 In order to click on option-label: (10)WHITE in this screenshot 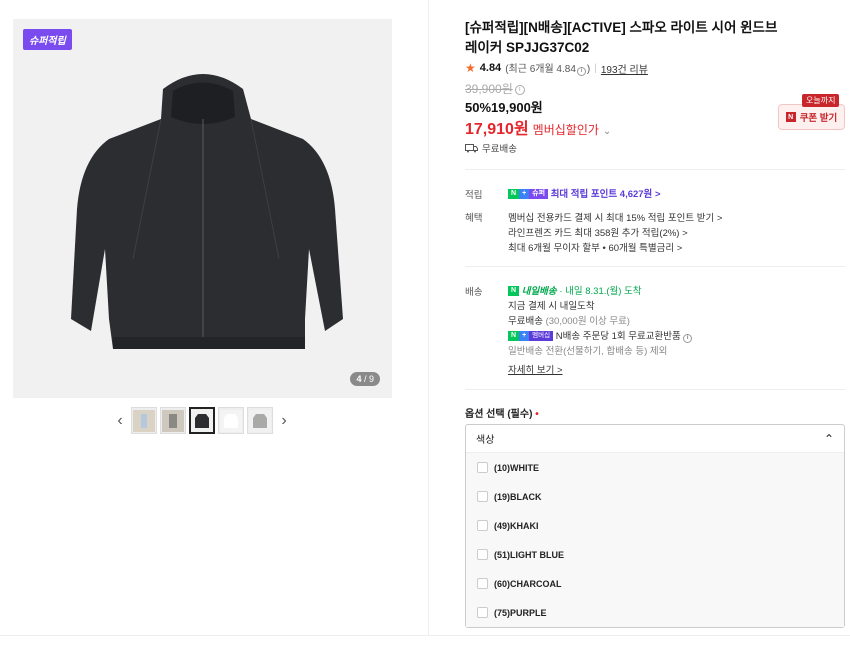, I will do `click(516, 467)`.